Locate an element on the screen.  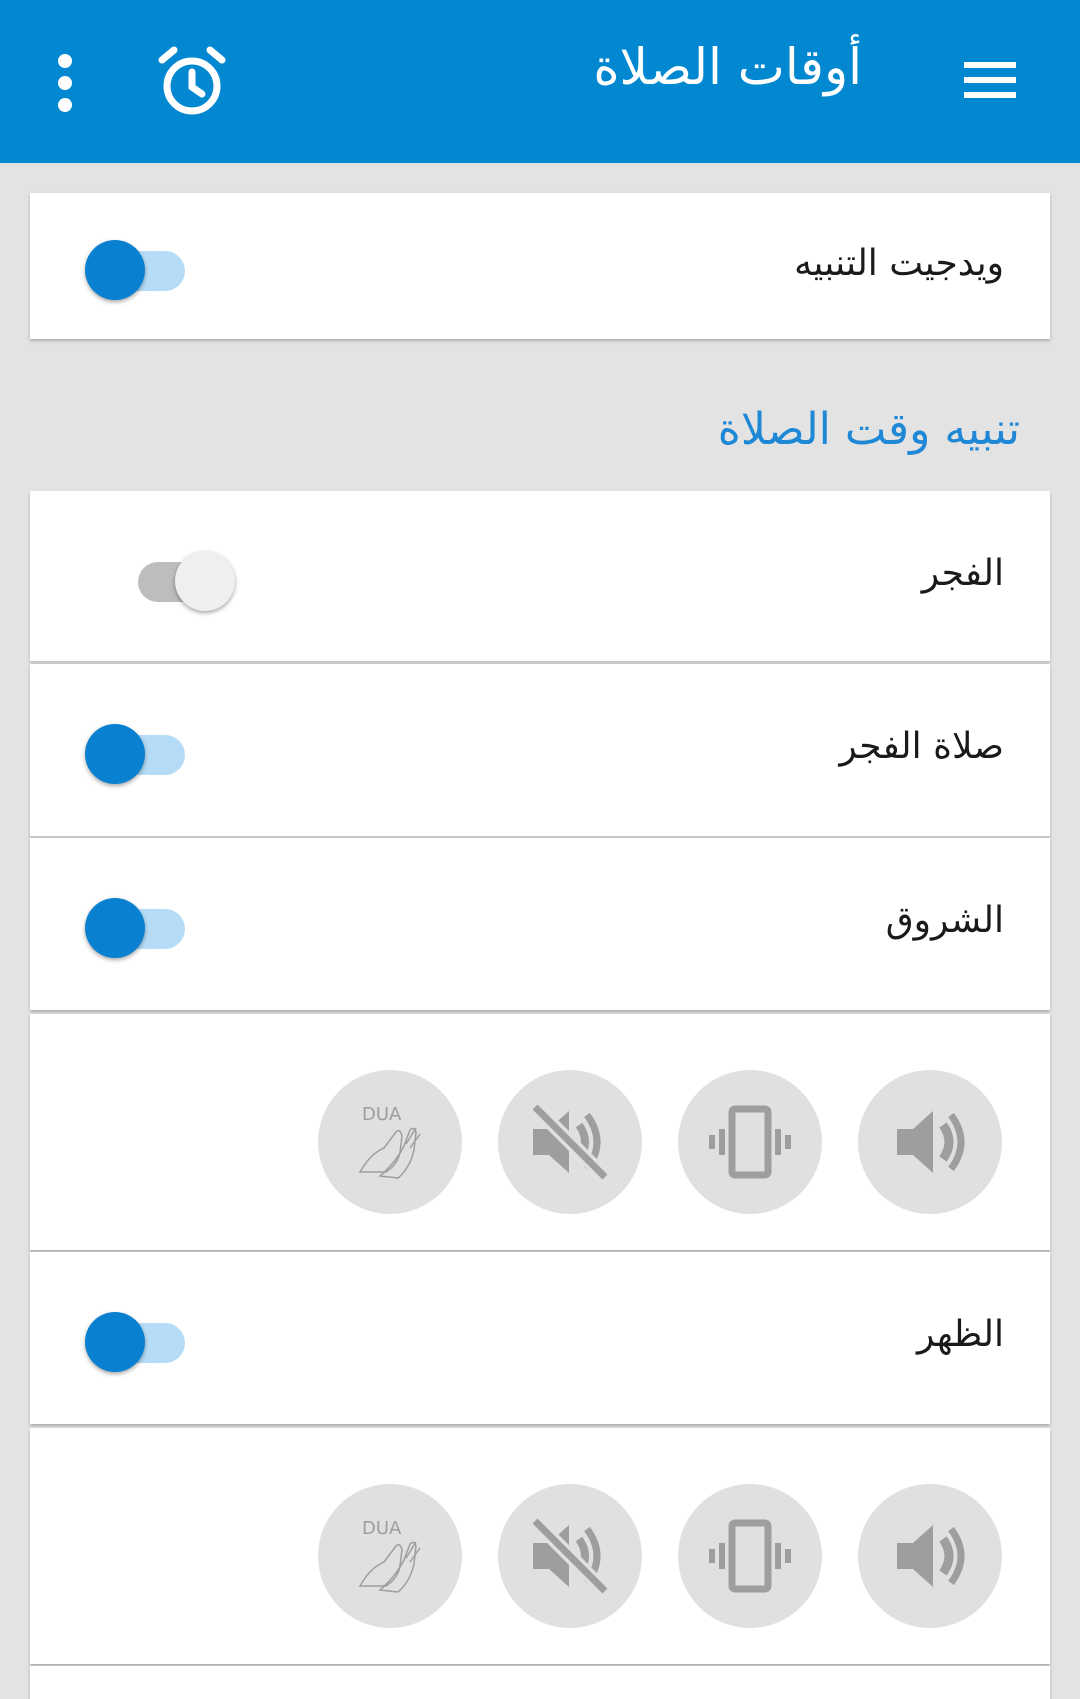
row-divider is located at coordinates (540, 662).